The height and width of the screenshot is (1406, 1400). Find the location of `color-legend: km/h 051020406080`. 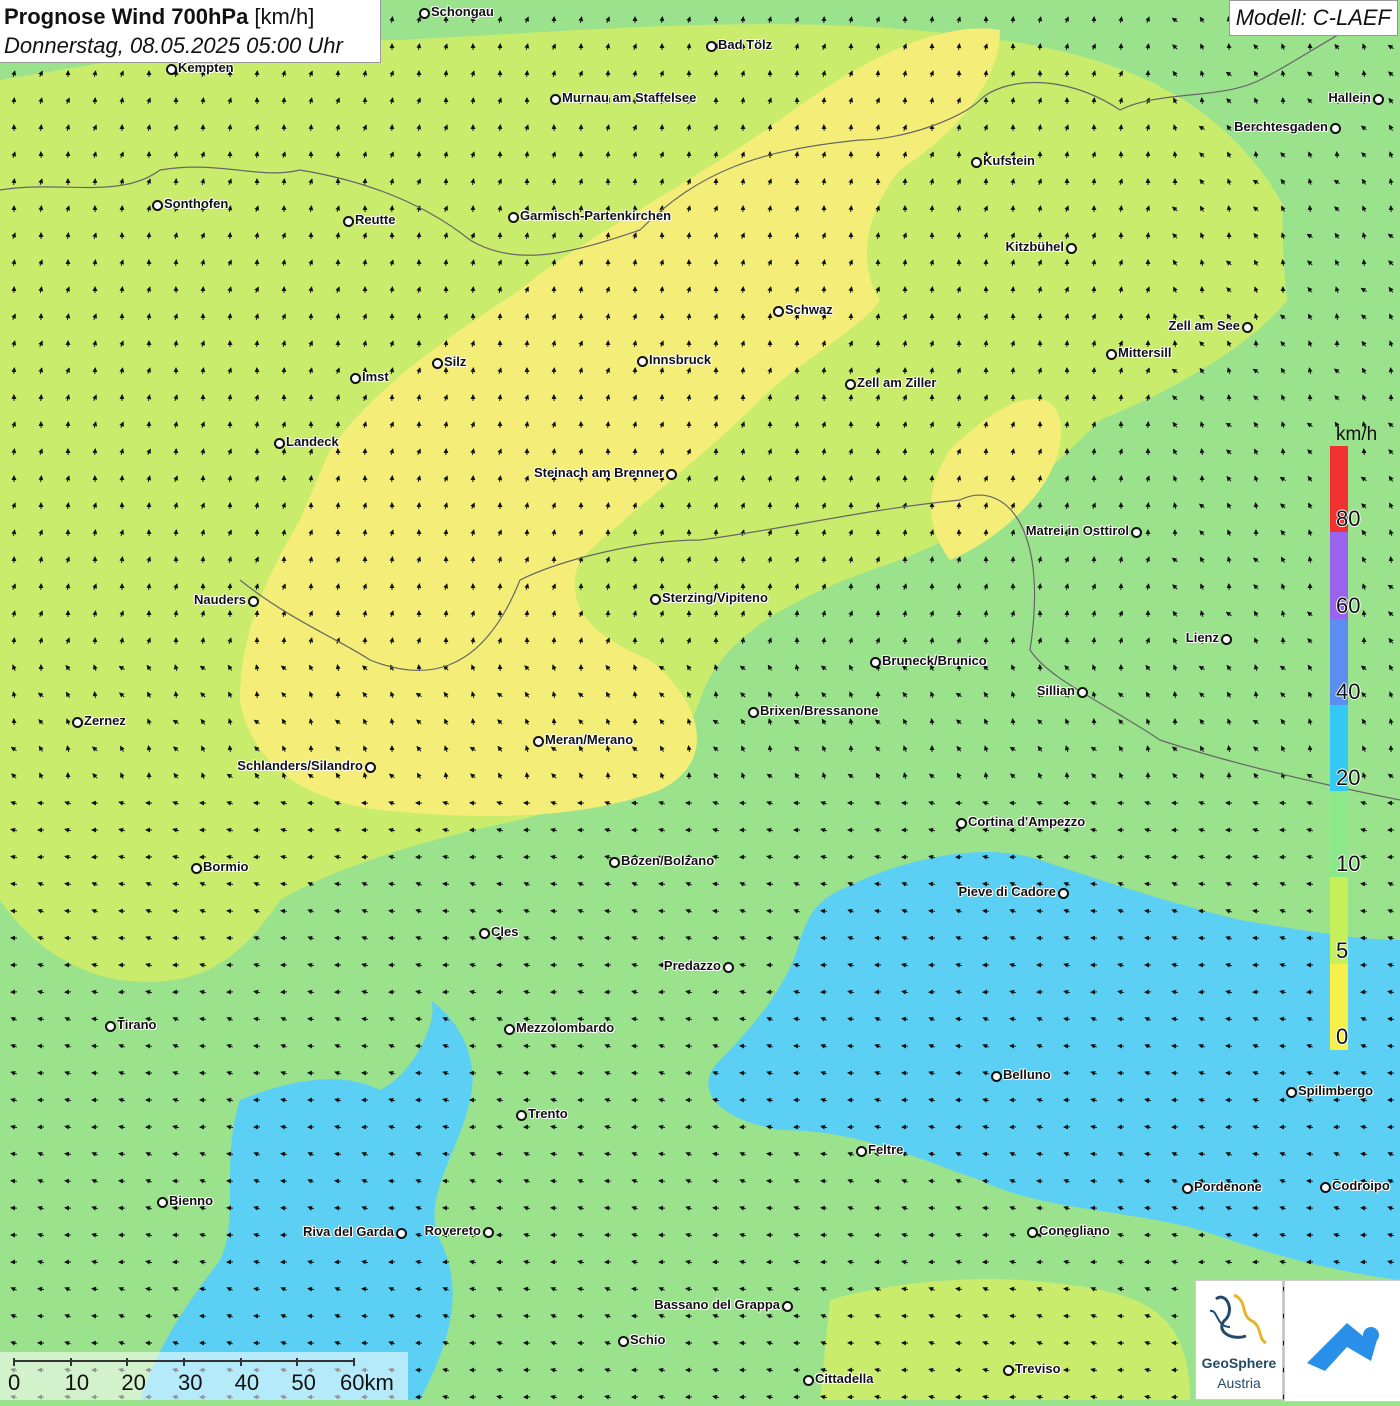

color-legend: km/h 051020406080 is located at coordinates (1356, 740).